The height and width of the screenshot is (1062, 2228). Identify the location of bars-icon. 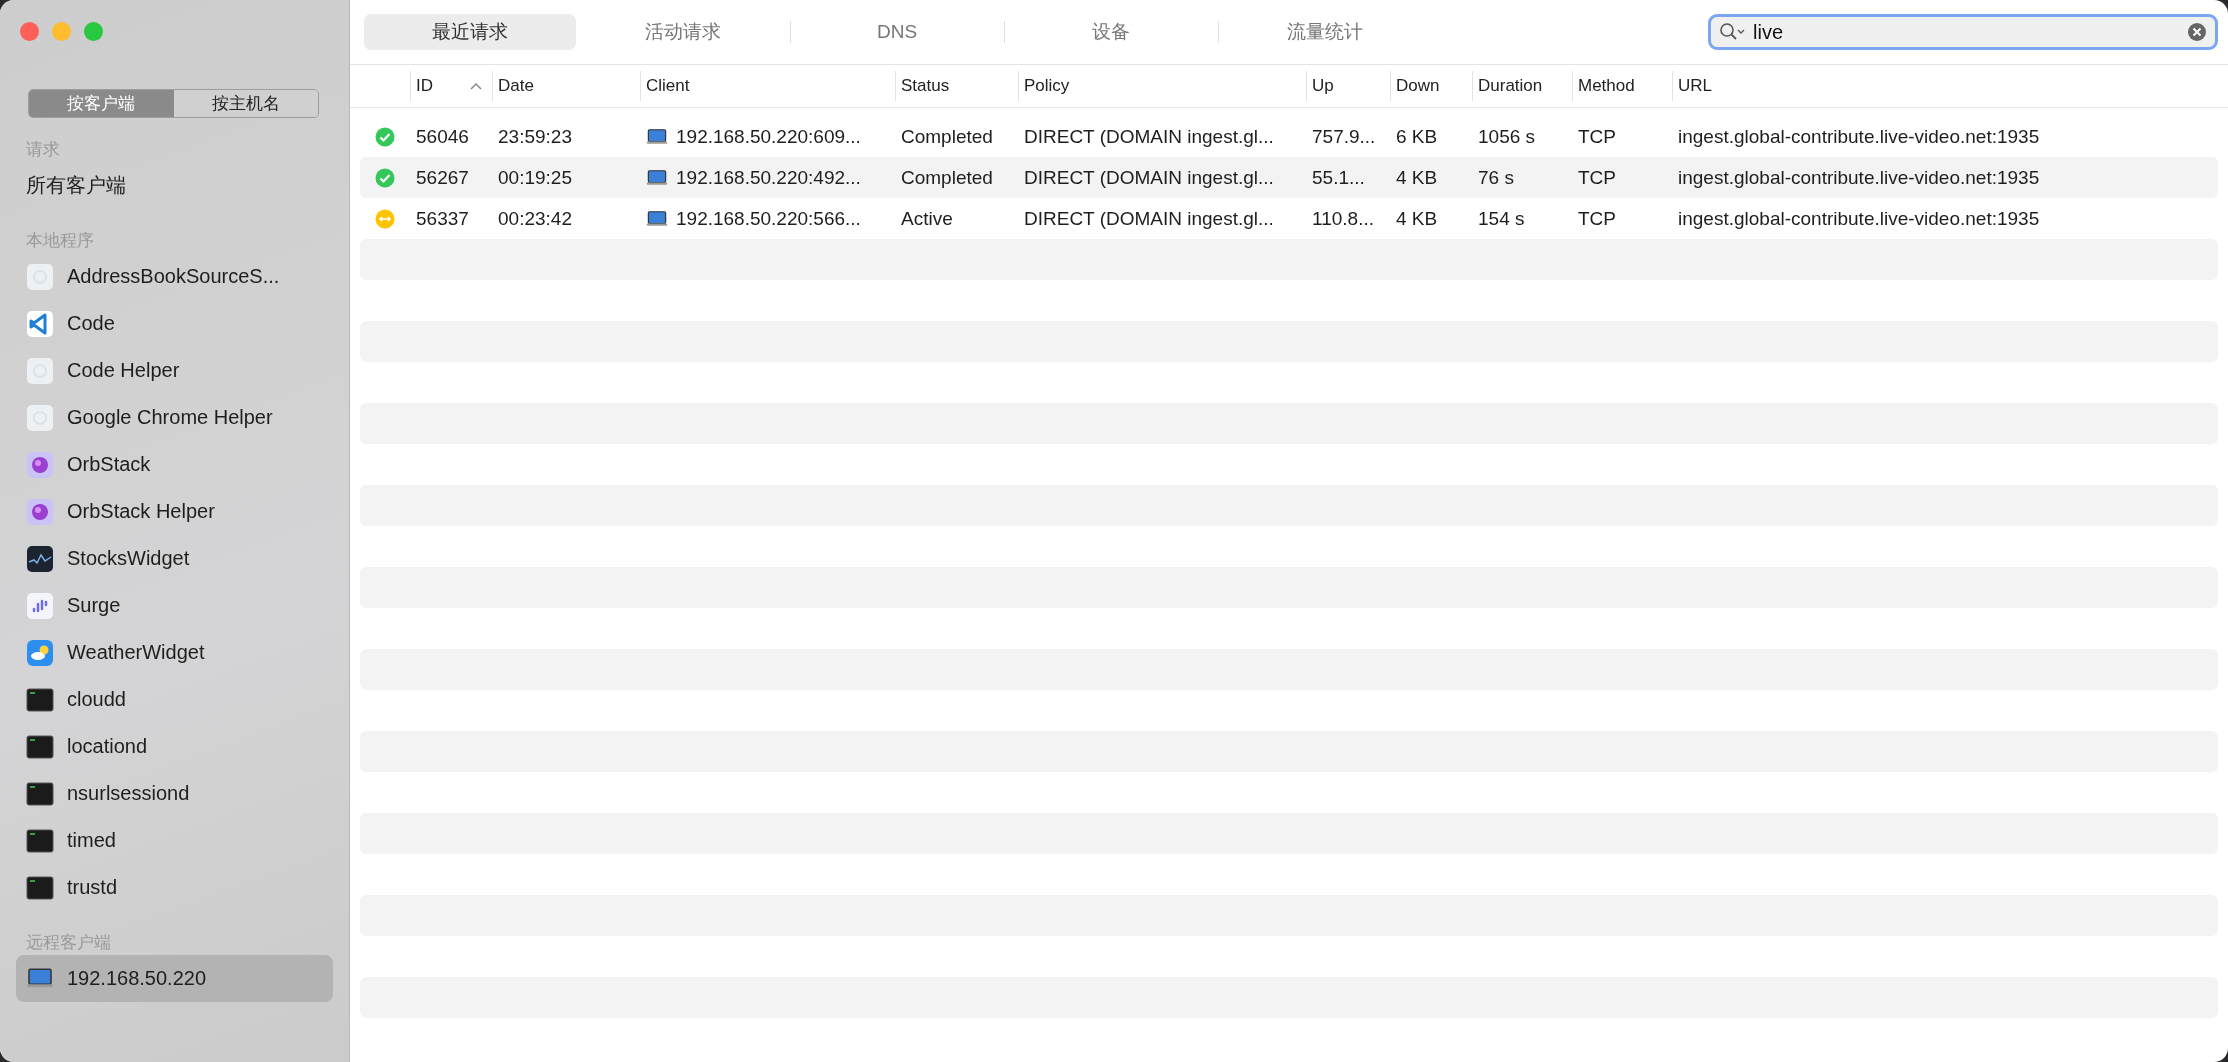
(40, 605).